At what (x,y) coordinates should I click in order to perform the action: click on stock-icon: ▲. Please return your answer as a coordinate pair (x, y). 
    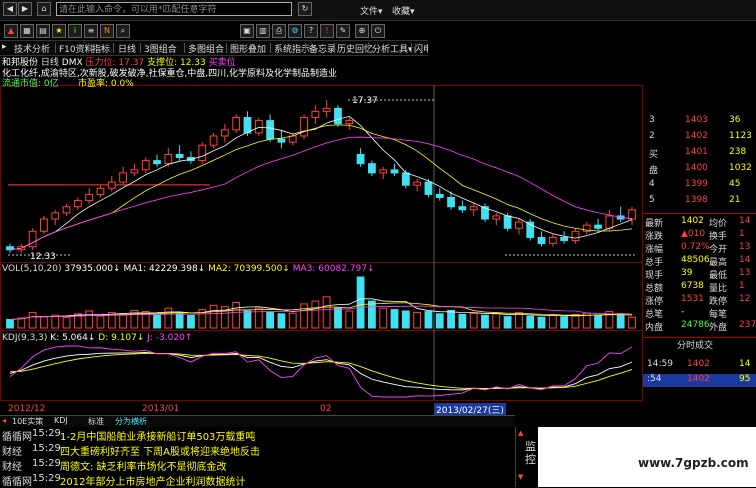
    Looking at the image, I should click on (11, 31).